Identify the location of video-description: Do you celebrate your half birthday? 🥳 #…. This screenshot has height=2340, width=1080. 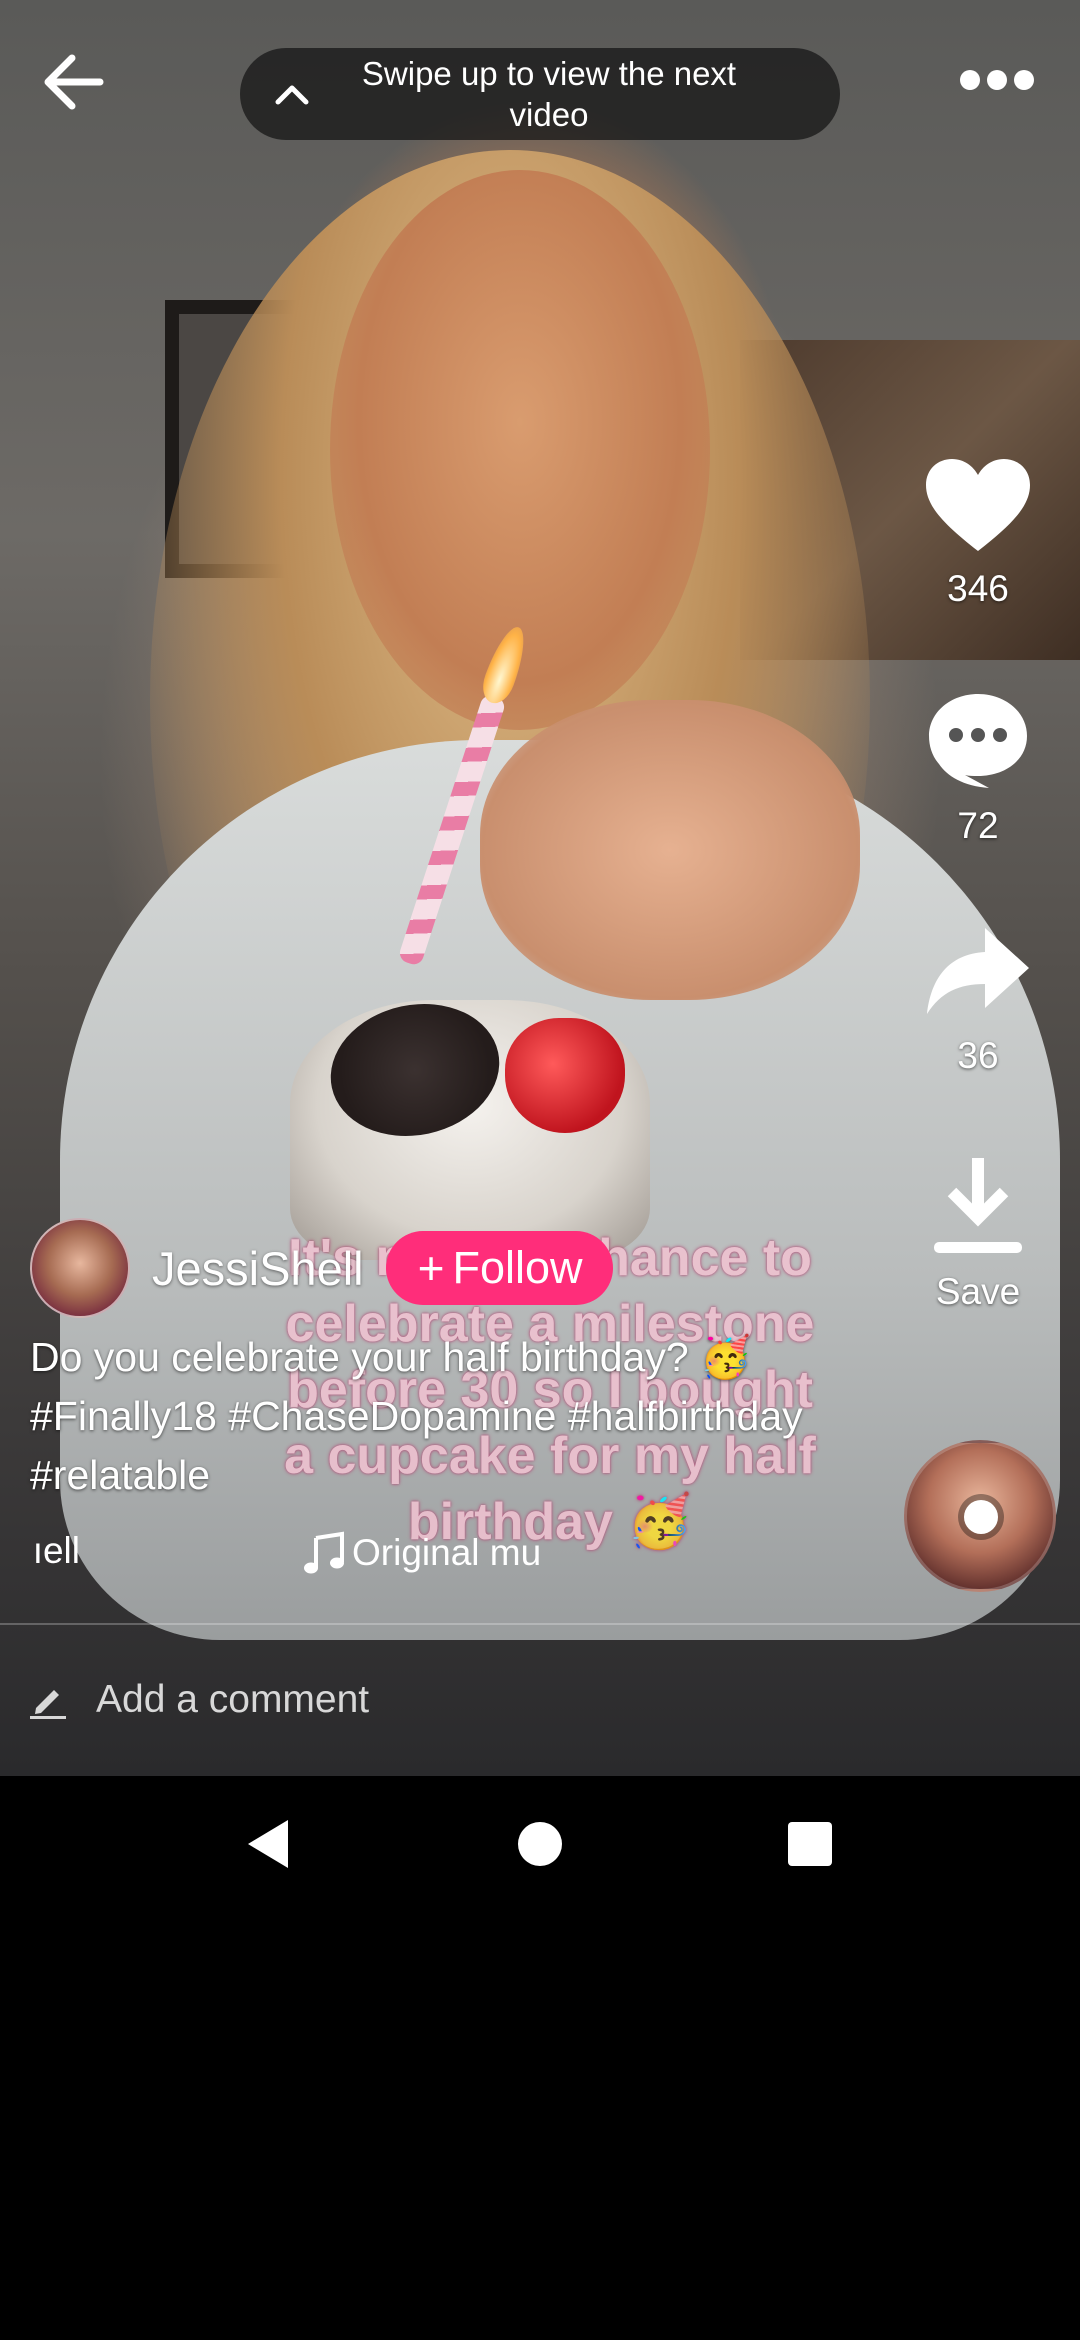
(440, 1416).